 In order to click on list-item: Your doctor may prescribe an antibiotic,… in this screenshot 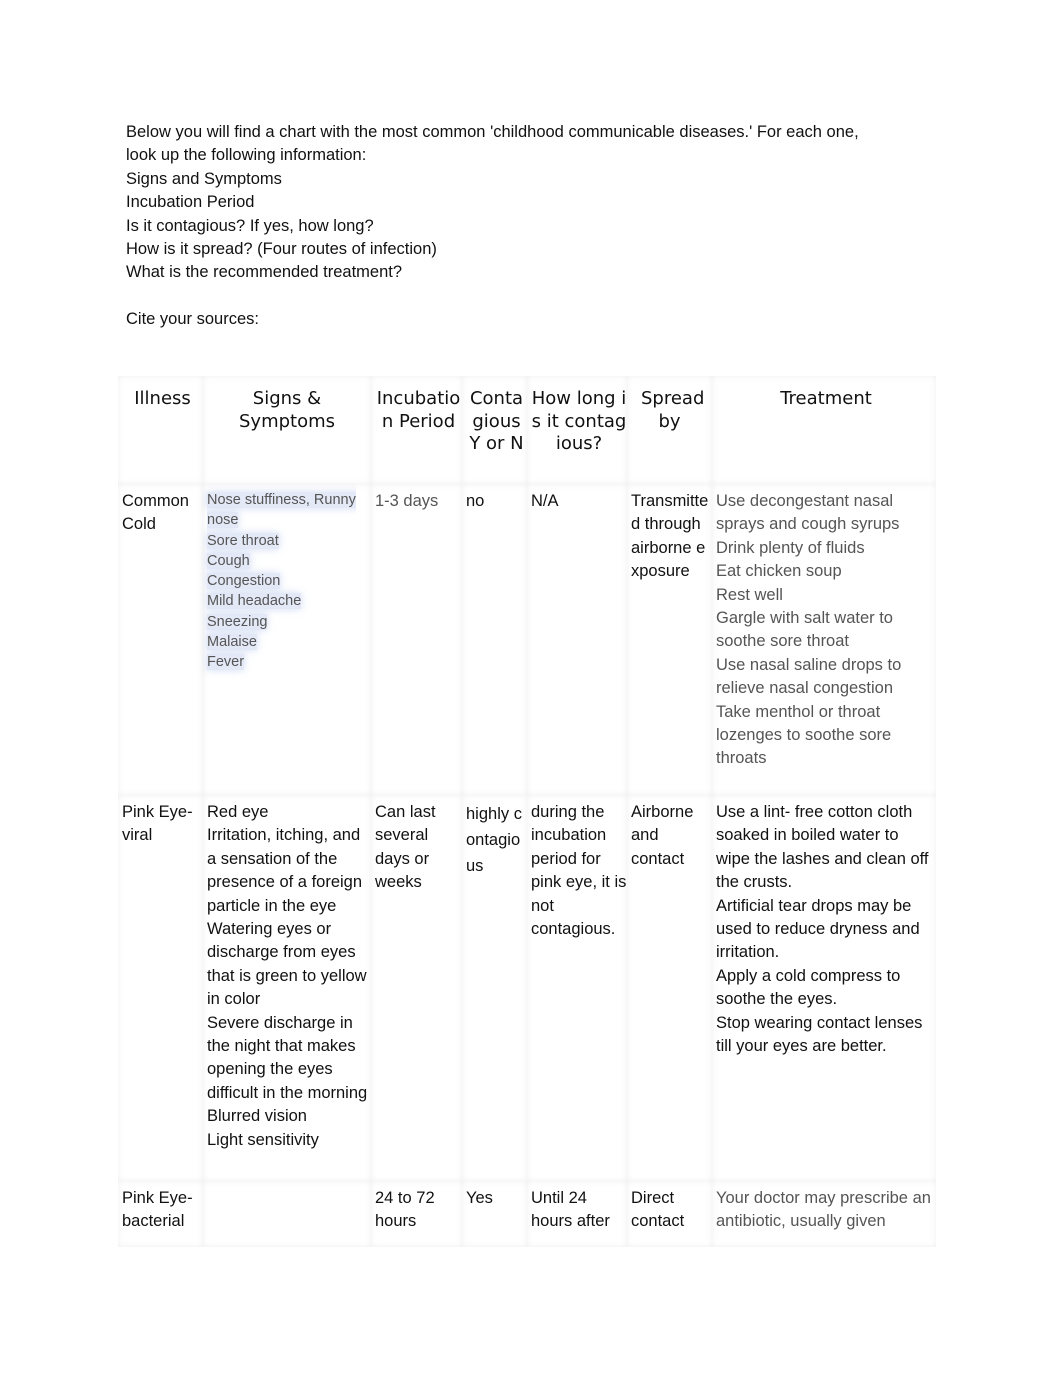, I will do `click(823, 1210)`.